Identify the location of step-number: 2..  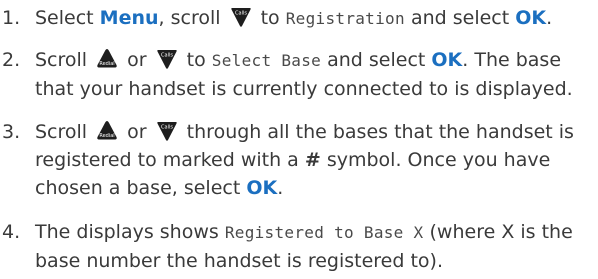
(11, 60).